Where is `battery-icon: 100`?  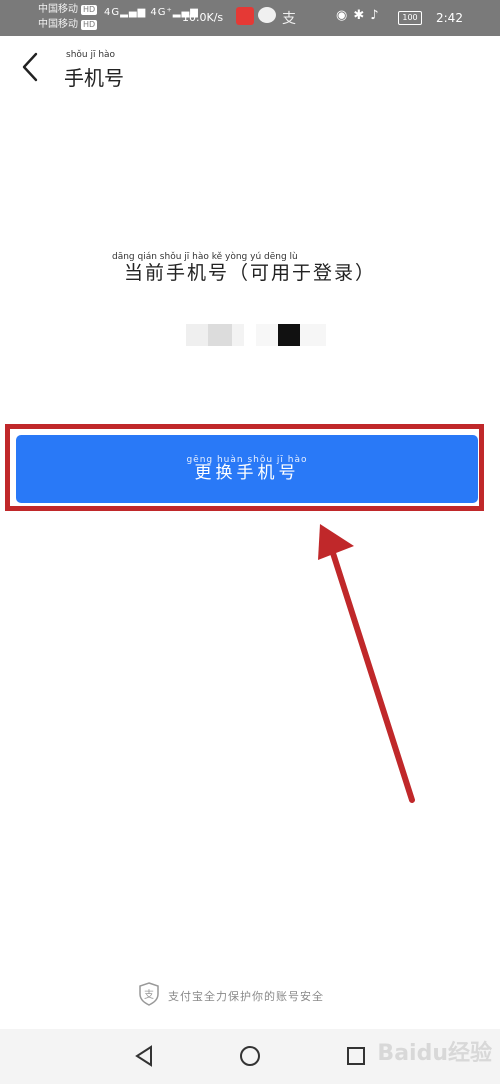
battery-icon: 100 is located at coordinates (410, 18).